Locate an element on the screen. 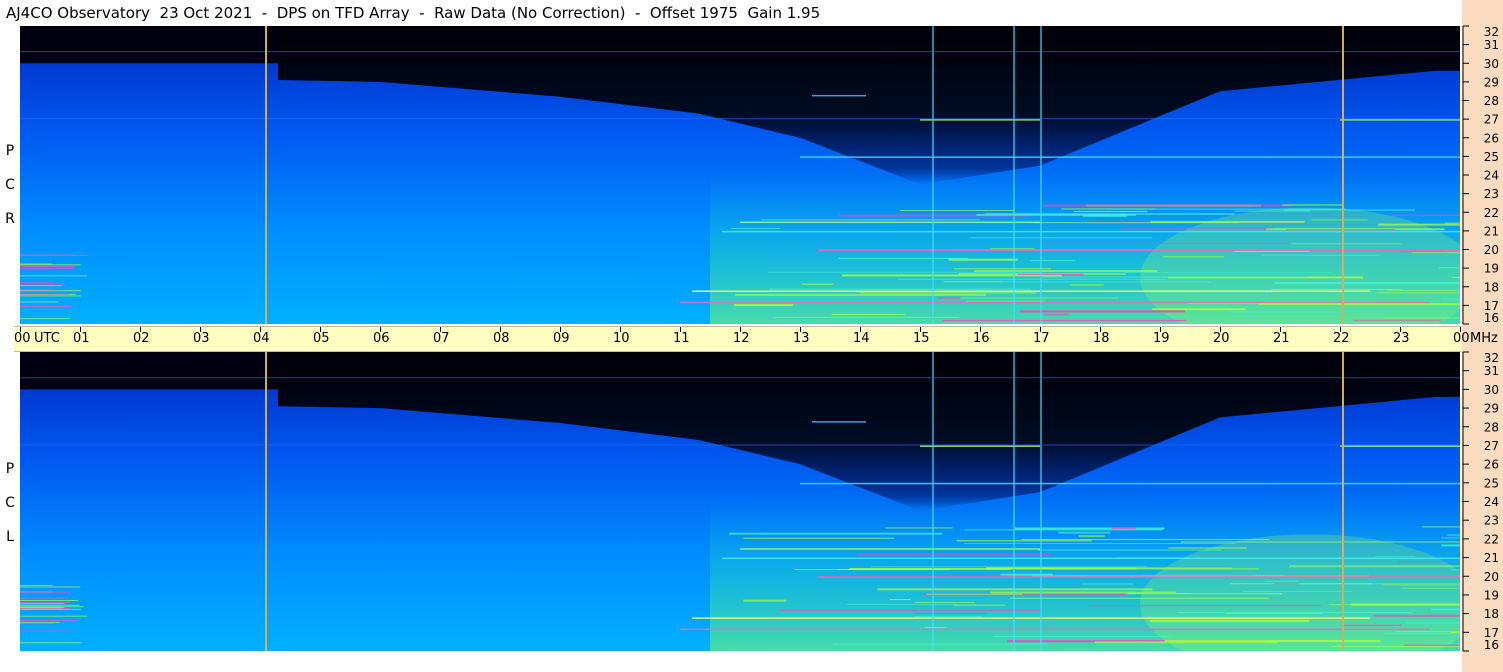  utc-tick-label: 07 is located at coordinates (441, 338).